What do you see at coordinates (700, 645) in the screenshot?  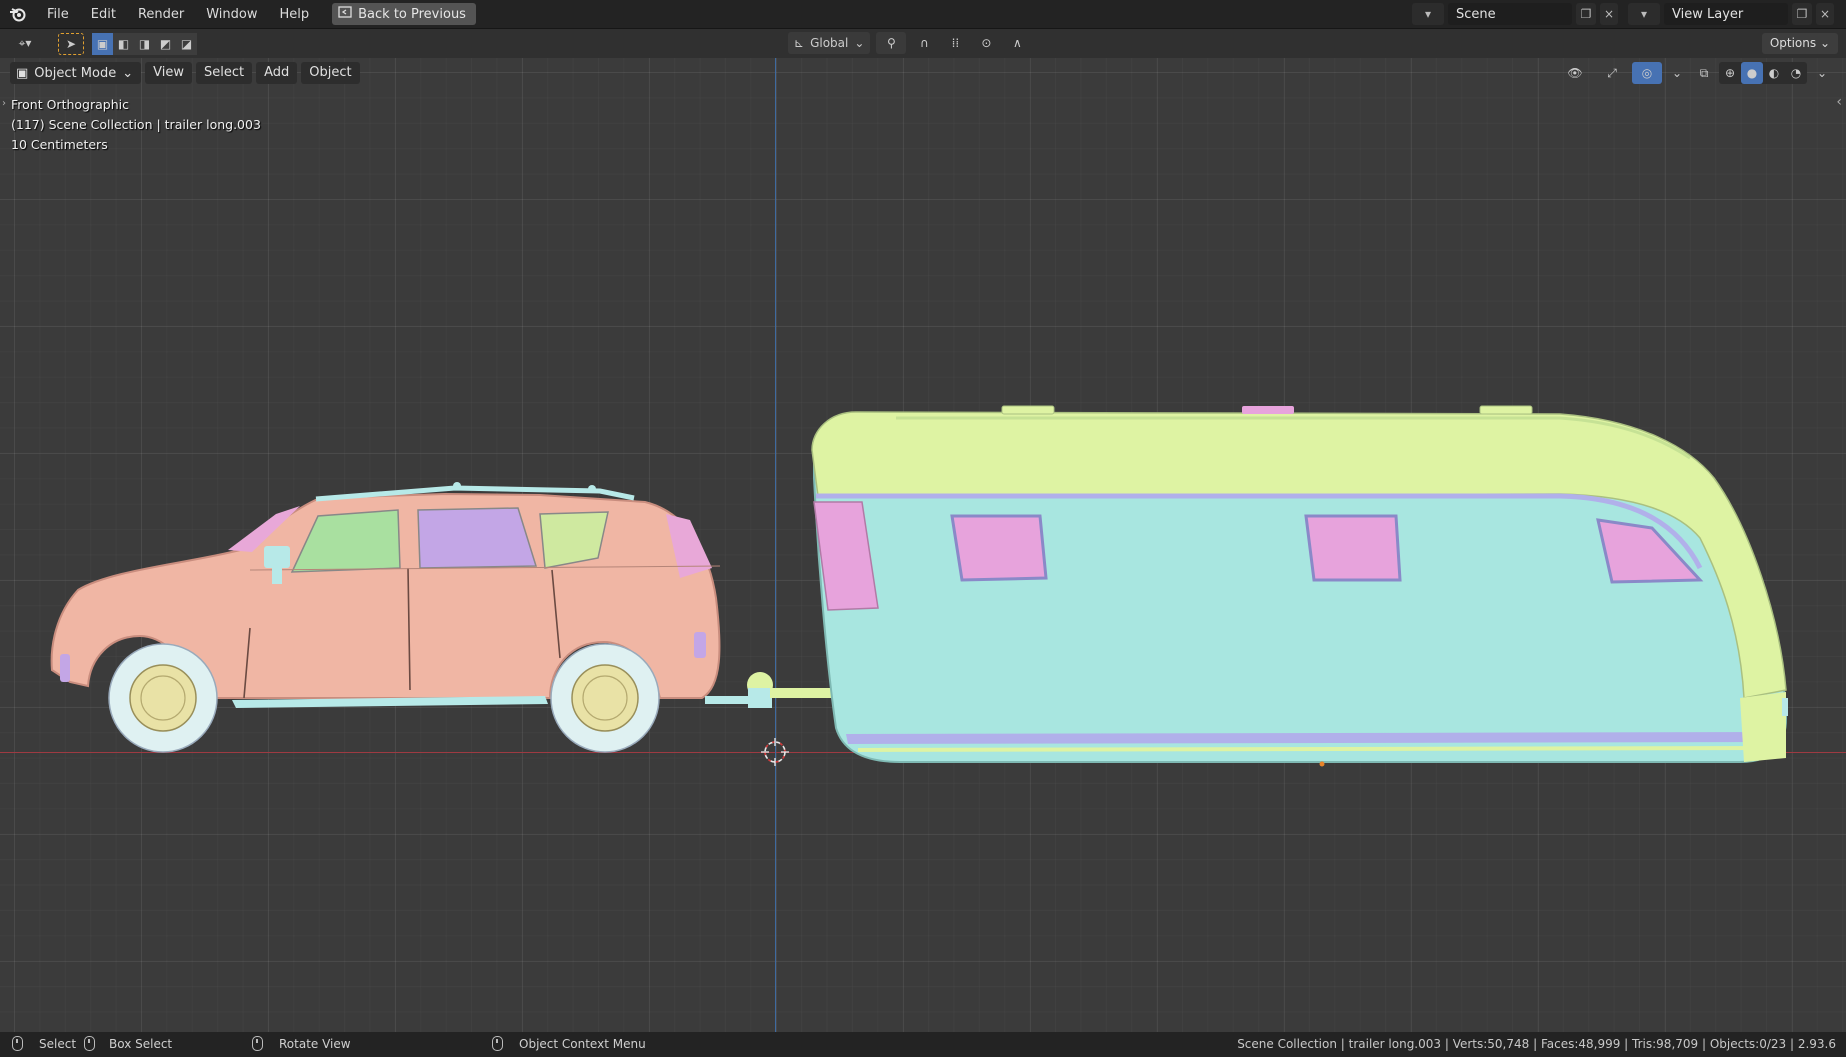 I see `car-tail-light` at bounding box center [700, 645].